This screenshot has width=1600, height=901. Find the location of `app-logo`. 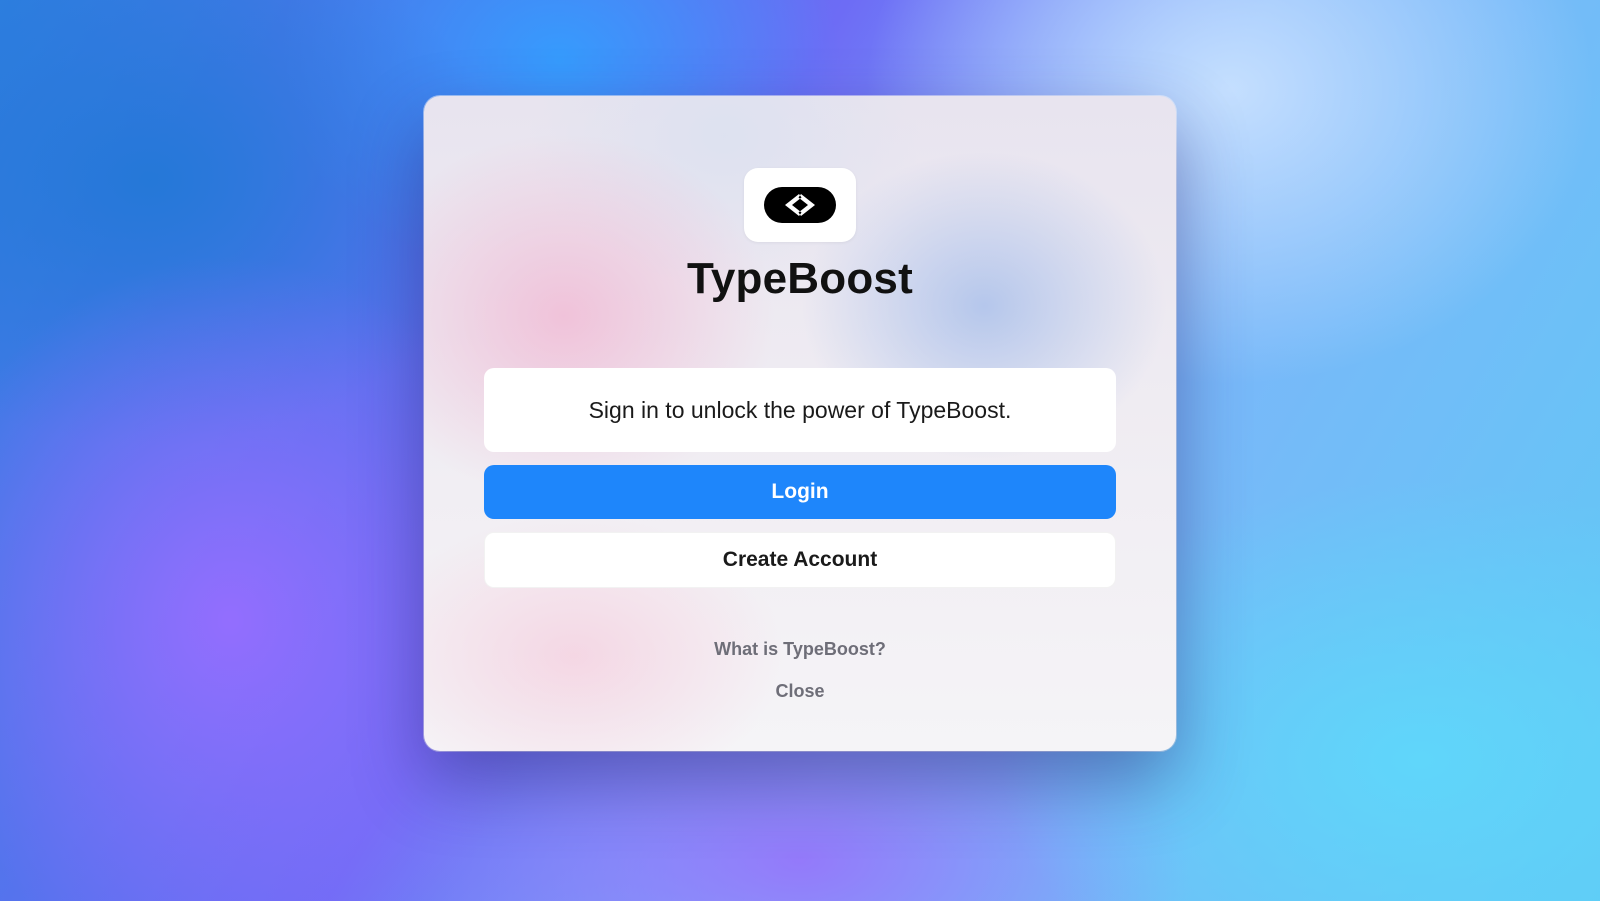

app-logo is located at coordinates (800, 205).